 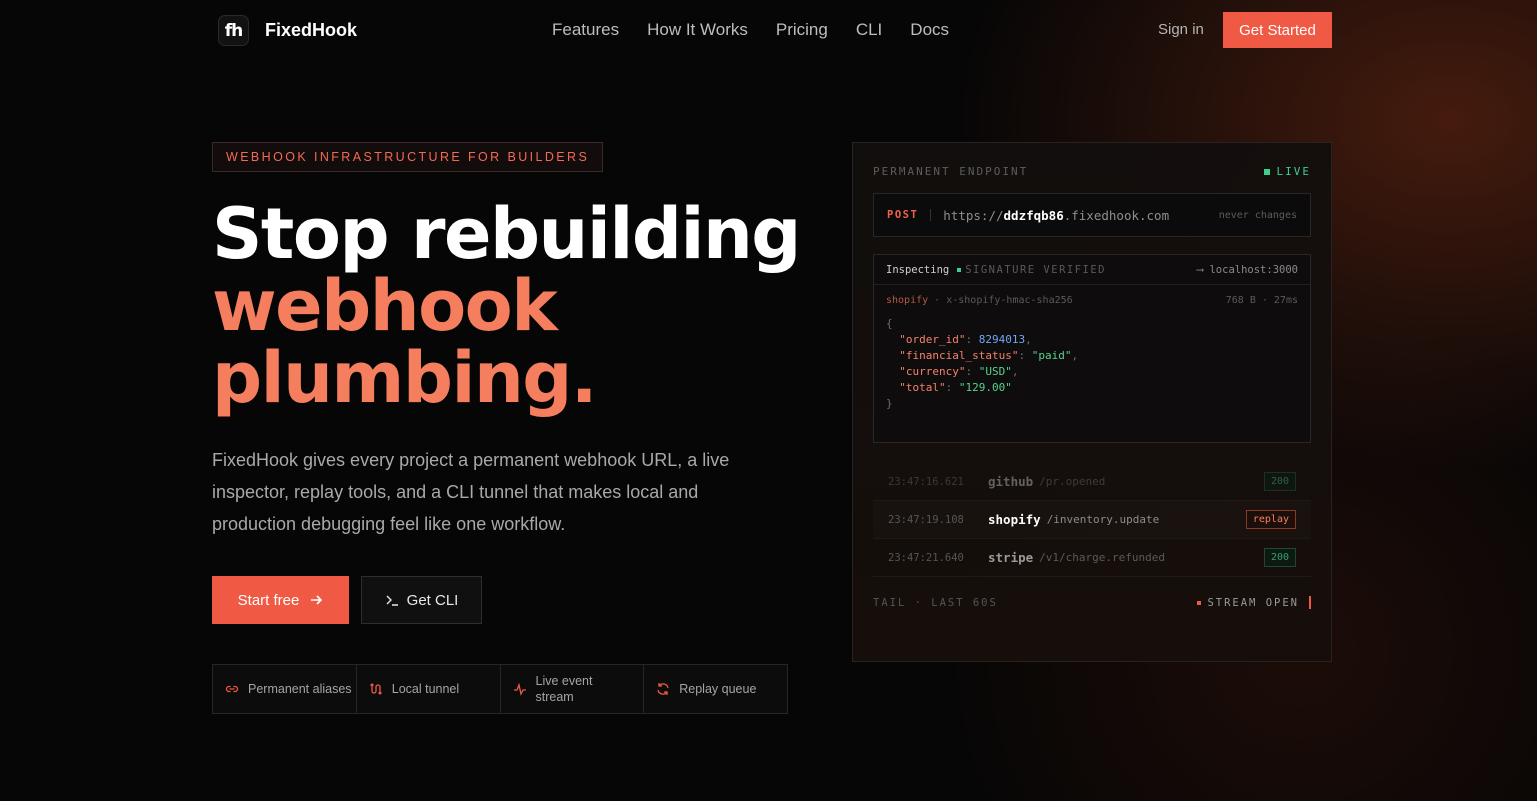 I want to click on tail-label: TAIL · LAST 60S, so click(x=935, y=602).